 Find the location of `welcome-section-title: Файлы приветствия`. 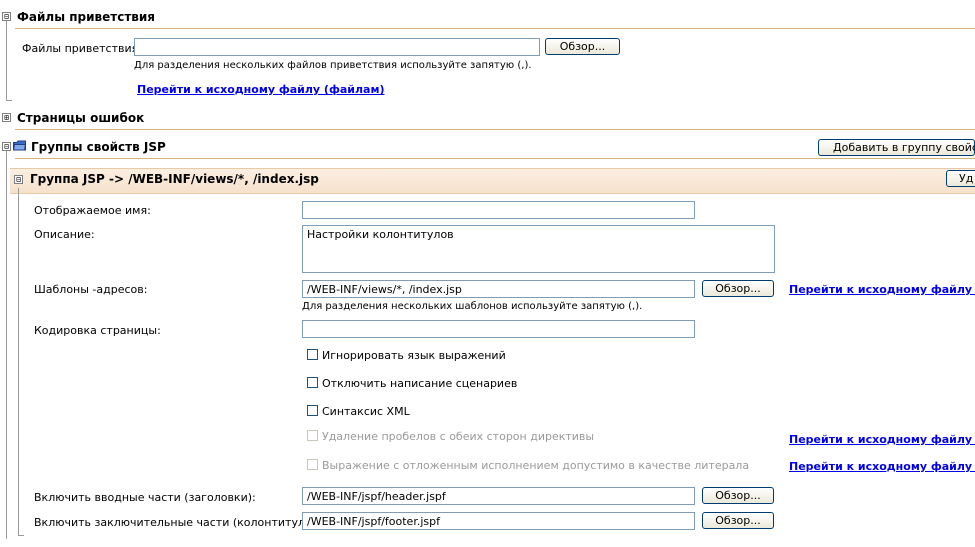

welcome-section-title: Файлы приветствия is located at coordinates (86, 17).